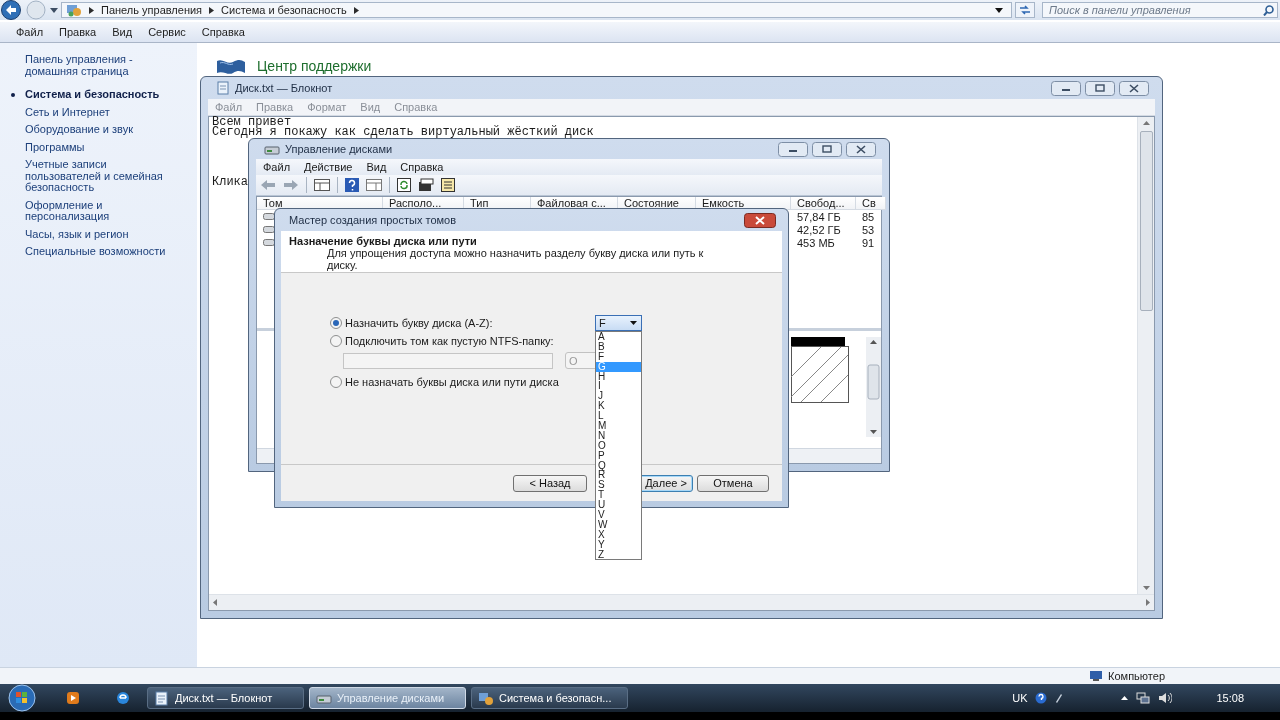  What do you see at coordinates (373, 220) in the screenshot?
I see `window-title: Мастер создания простых томов` at bounding box center [373, 220].